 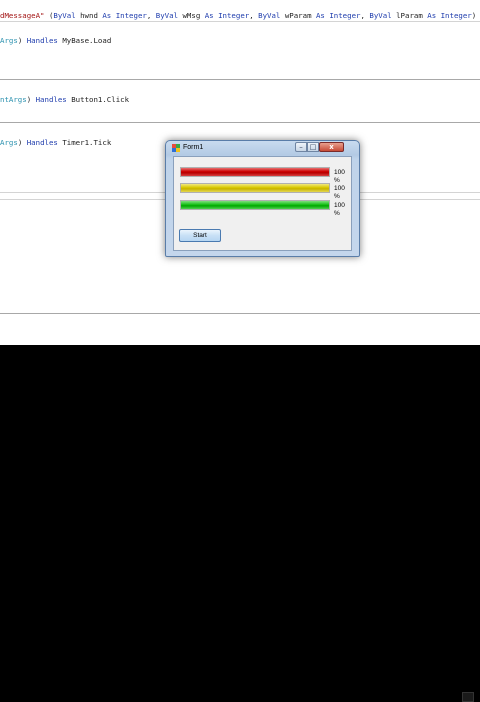 I want to click on progress-fill-red, so click(x=255, y=172).